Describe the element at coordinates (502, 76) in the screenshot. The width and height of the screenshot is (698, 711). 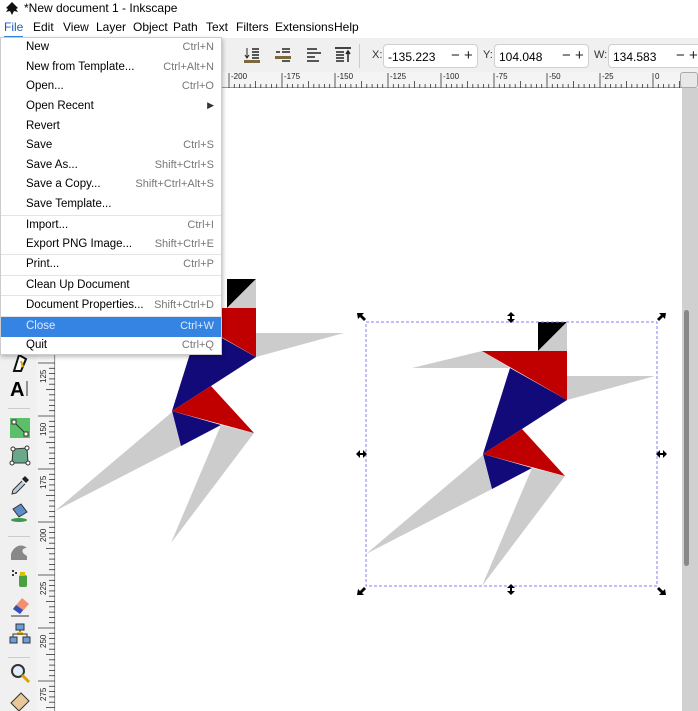
I see `ruler-label: -75` at that location.